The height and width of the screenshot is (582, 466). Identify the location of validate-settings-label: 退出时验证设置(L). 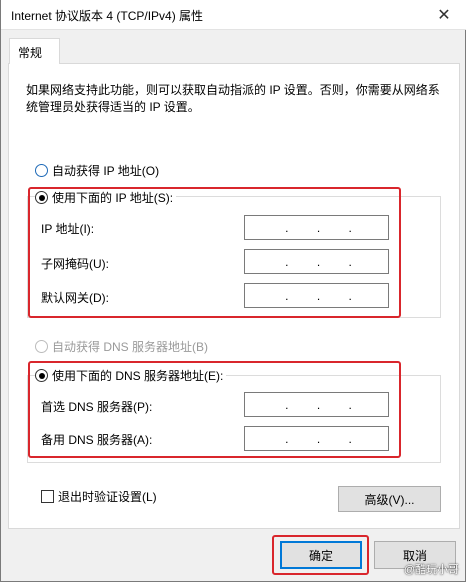
(107, 497).